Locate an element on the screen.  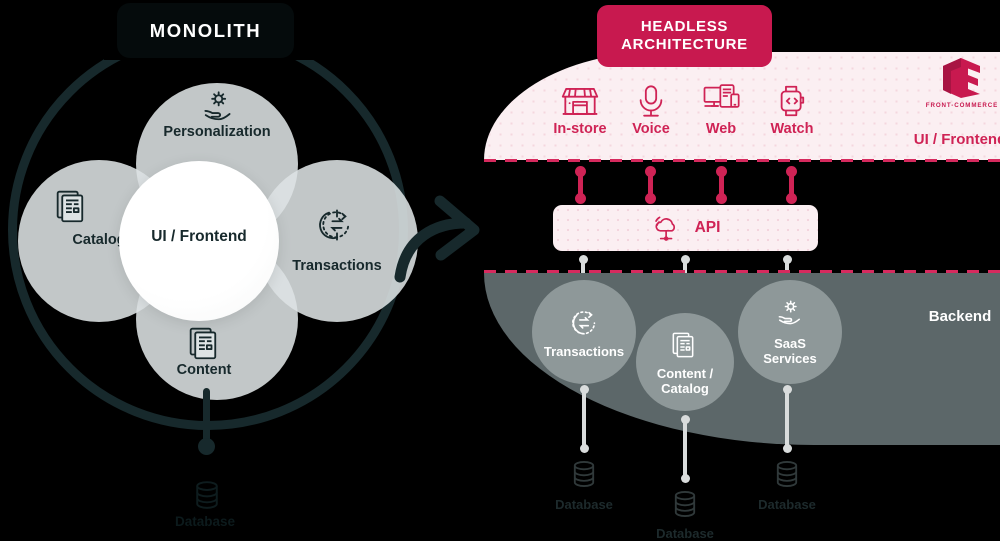
backend-service-transactions: Transactions is located at coordinates (584, 332).